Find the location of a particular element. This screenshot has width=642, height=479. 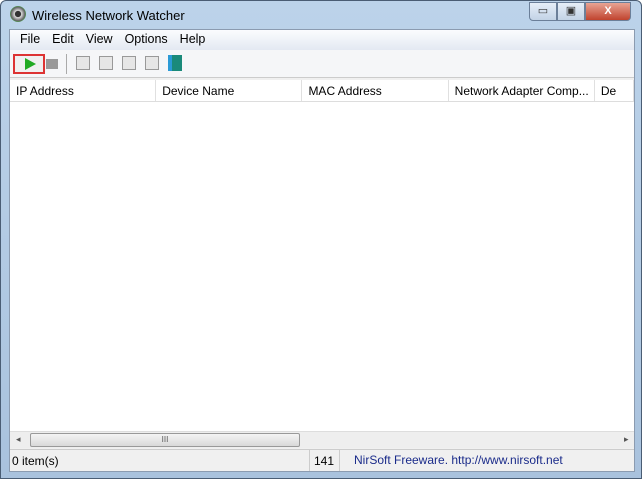

column-mac-address: MAC Address is located at coordinates (375, 90).